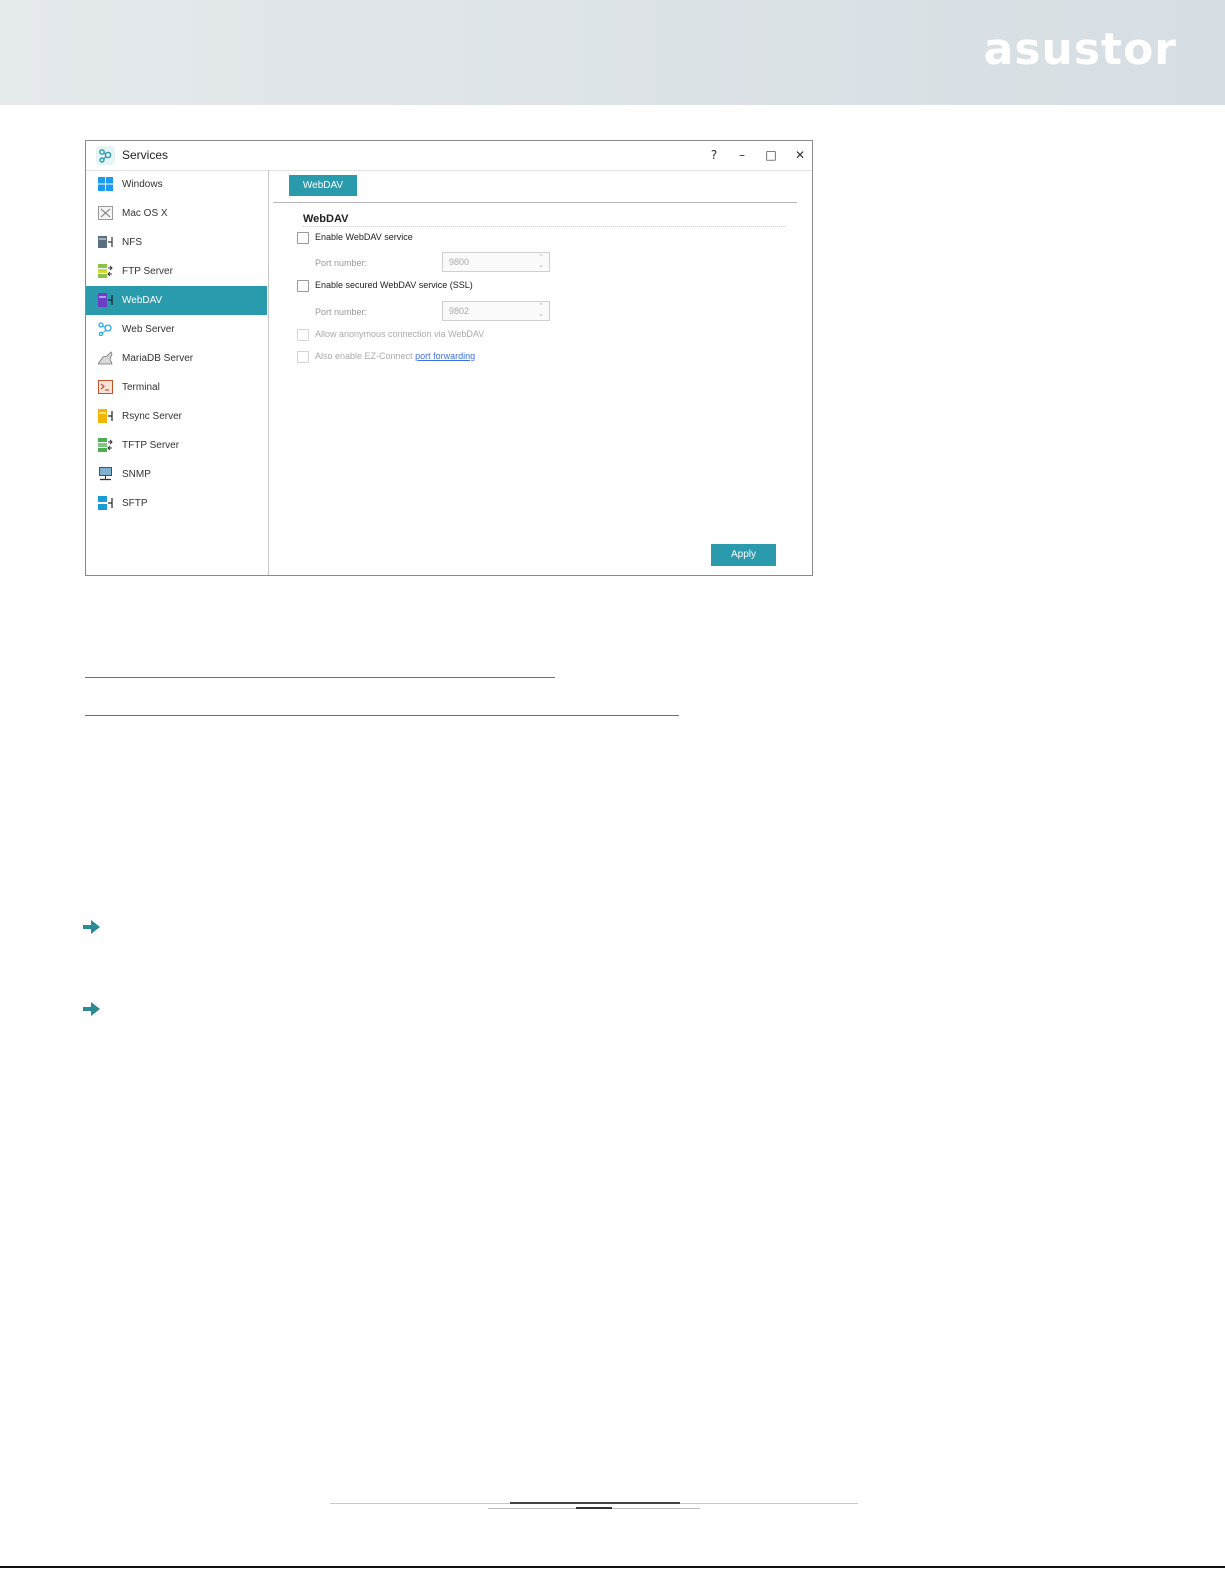 This screenshot has width=1225, height=1585. Describe the element at coordinates (176, 242) in the screenshot. I see `sidebar-item-nfs: NFS` at that location.